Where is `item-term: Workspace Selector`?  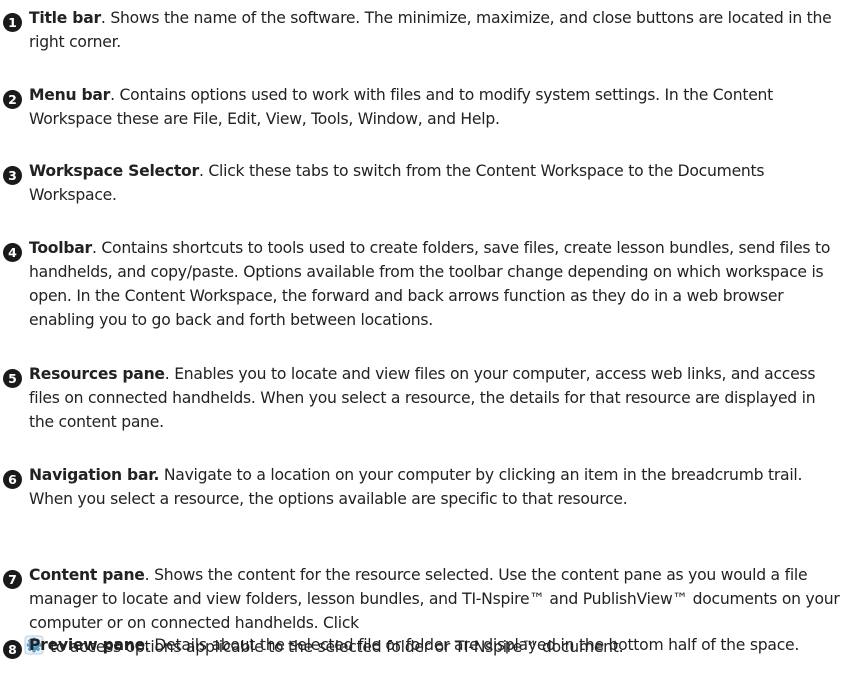
item-term: Workspace Selector is located at coordinates (114, 171).